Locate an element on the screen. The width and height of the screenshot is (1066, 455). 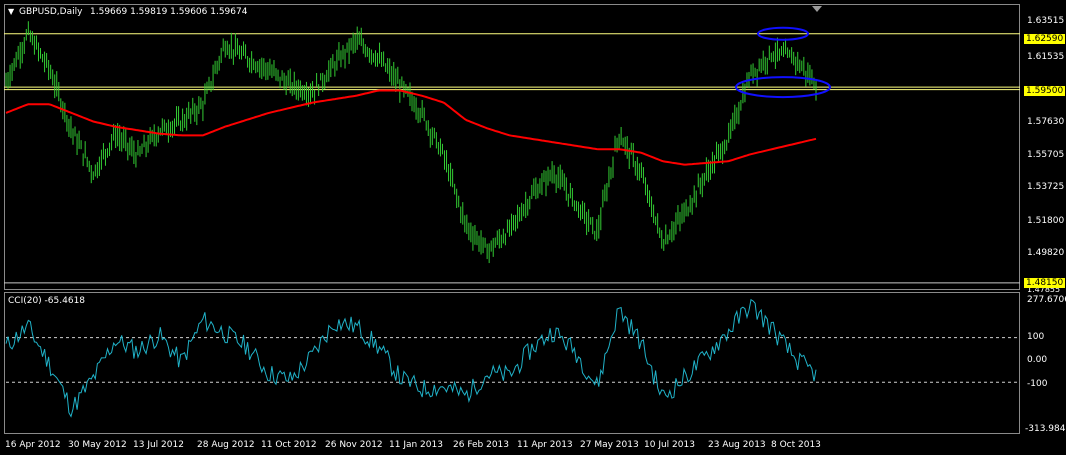
date-tick: 8 Oct 2013 is located at coordinates (796, 445).